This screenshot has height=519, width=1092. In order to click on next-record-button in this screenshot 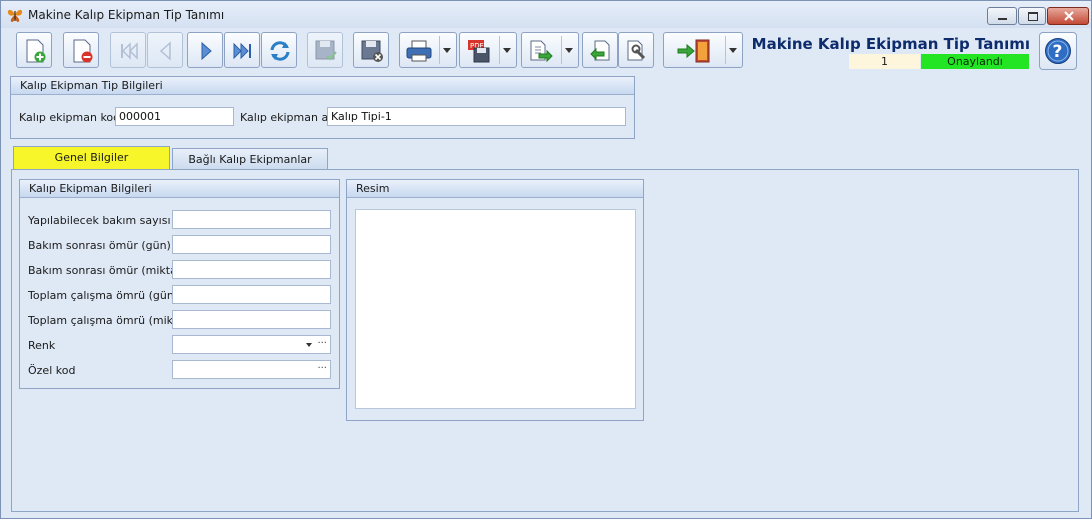, I will do `click(205, 50)`.